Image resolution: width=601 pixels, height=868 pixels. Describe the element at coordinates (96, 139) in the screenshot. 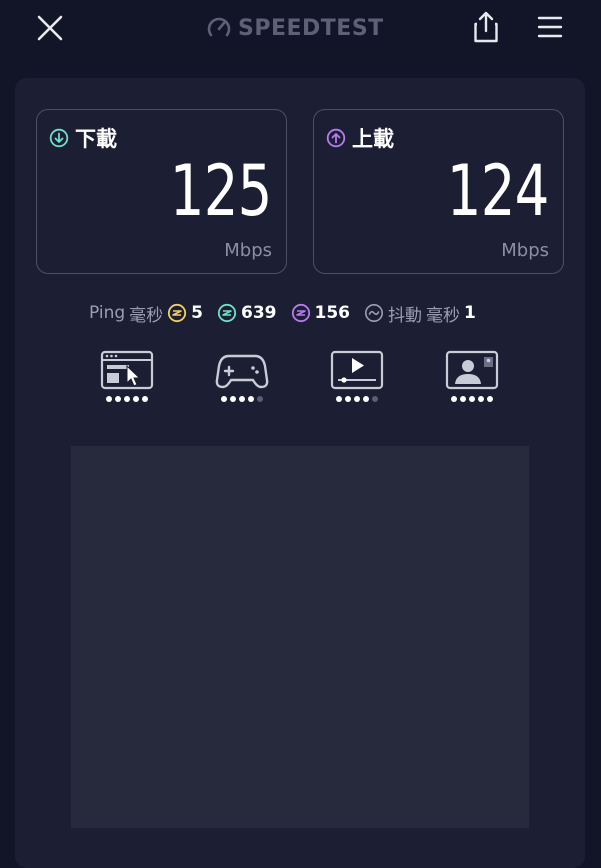

I see `download-label: 下載` at that location.